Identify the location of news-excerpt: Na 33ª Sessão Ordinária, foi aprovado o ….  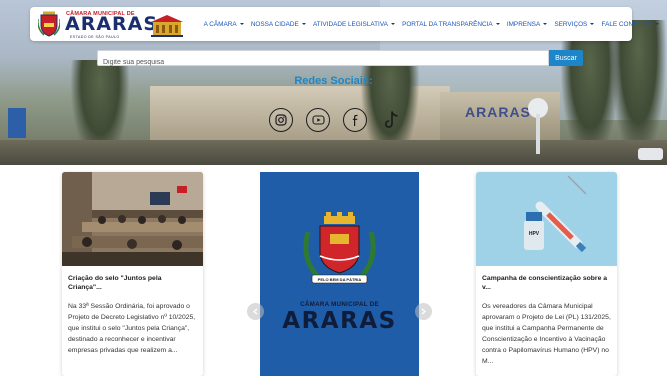
(132, 328).